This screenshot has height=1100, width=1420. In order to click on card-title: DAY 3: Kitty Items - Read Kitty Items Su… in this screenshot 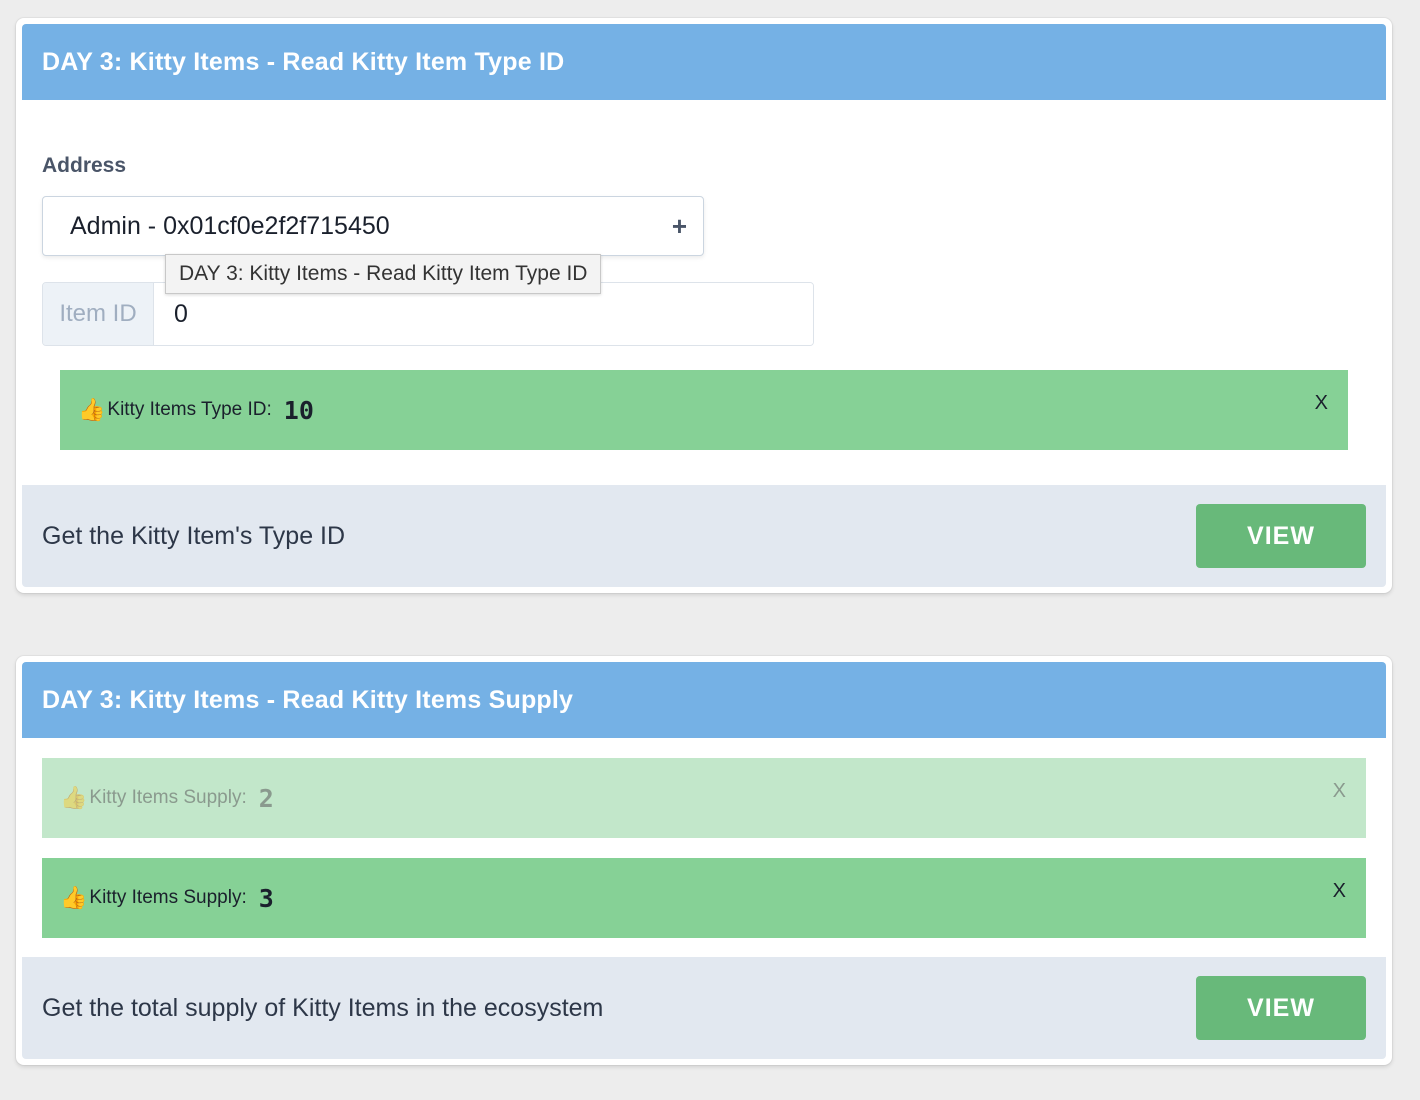, I will do `click(704, 700)`.